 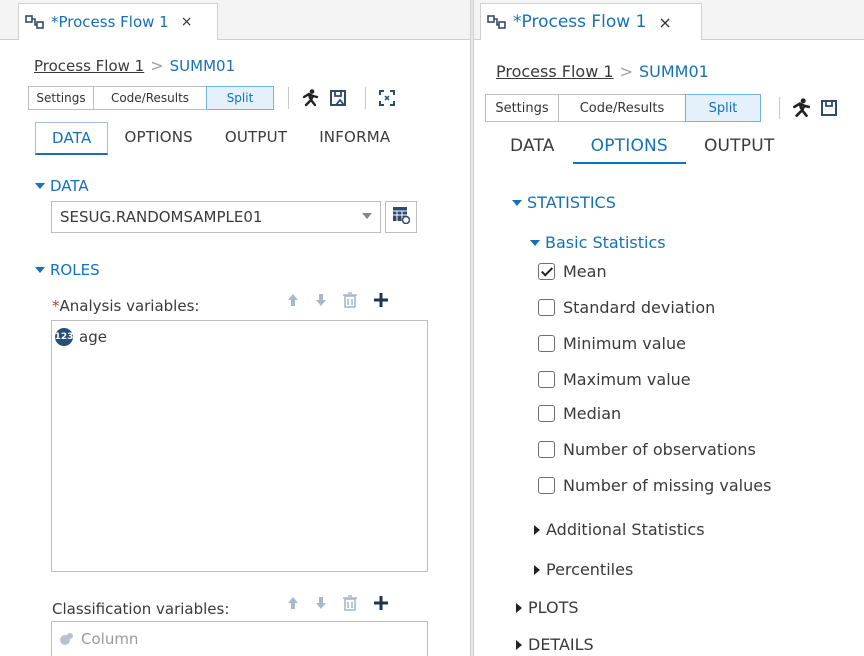 I want to click on dataset-value: SESUG.RANDOMSAMPLE01, so click(x=161, y=217).